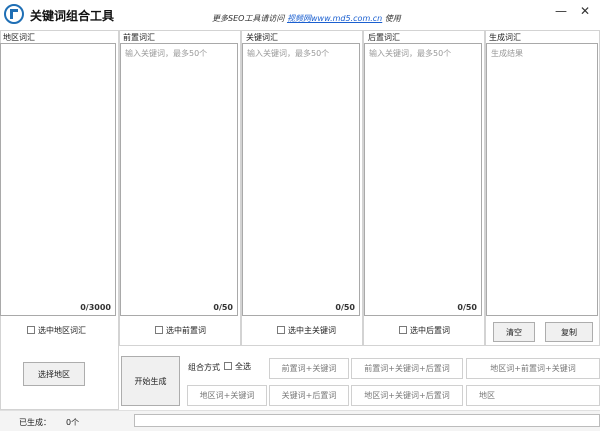  I want to click on result-label: 生成词汇, so click(505, 37).